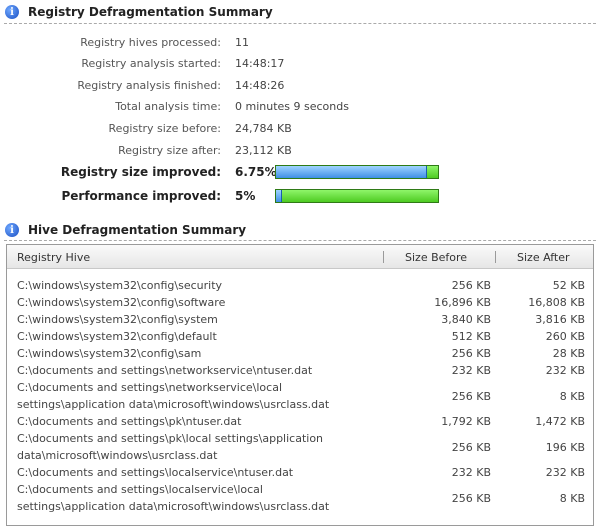  I want to click on summary-label: Registry size improved:, so click(140, 172).